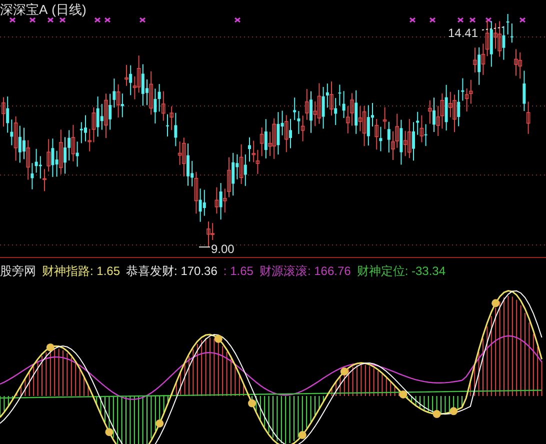 The width and height of the screenshot is (546, 444). I want to click on period-label: (日线), so click(69, 10).